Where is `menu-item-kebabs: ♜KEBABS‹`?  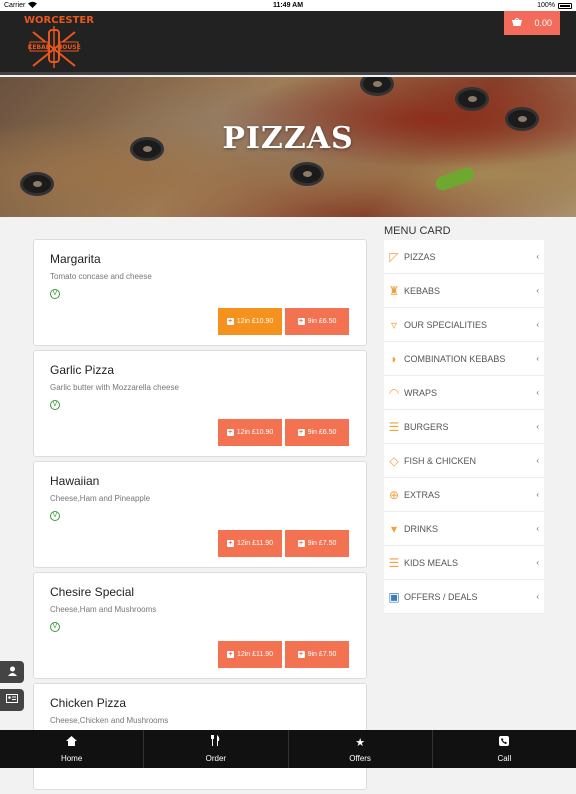
menu-item-kebabs: ♜KEBABS‹ is located at coordinates (464, 291).